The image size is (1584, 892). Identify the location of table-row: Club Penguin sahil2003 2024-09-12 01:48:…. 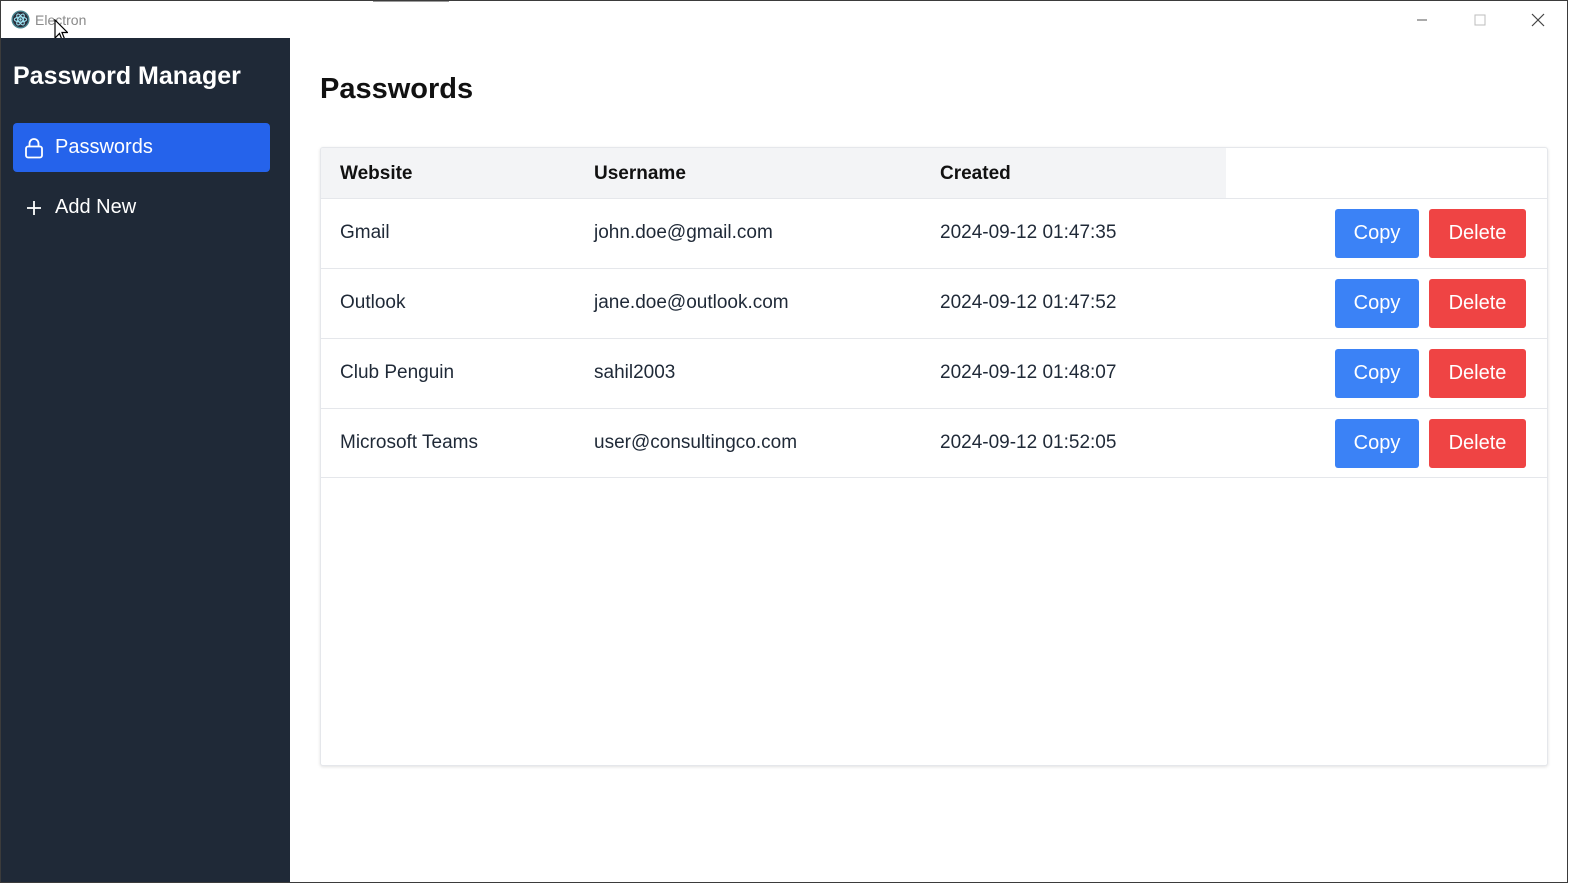
(934, 373).